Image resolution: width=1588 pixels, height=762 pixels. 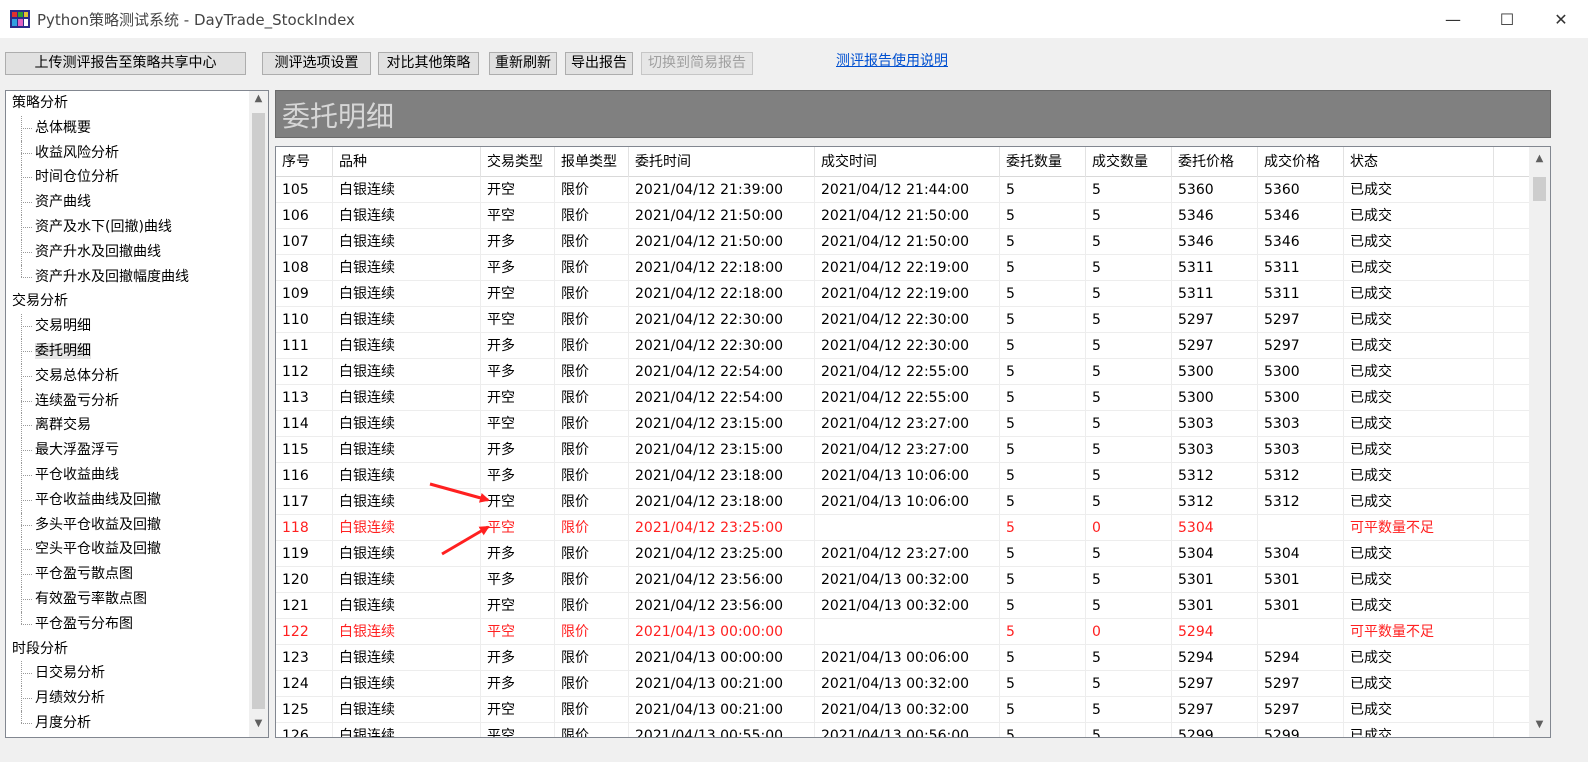 What do you see at coordinates (722, 162) in the screenshot?
I see `column-header: 委托时间` at bounding box center [722, 162].